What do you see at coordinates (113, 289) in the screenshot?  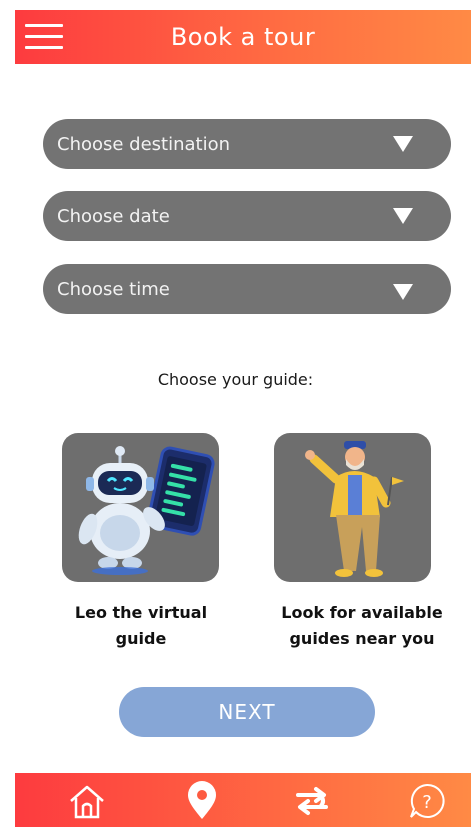 I see `time-placeholder: Choose time` at bounding box center [113, 289].